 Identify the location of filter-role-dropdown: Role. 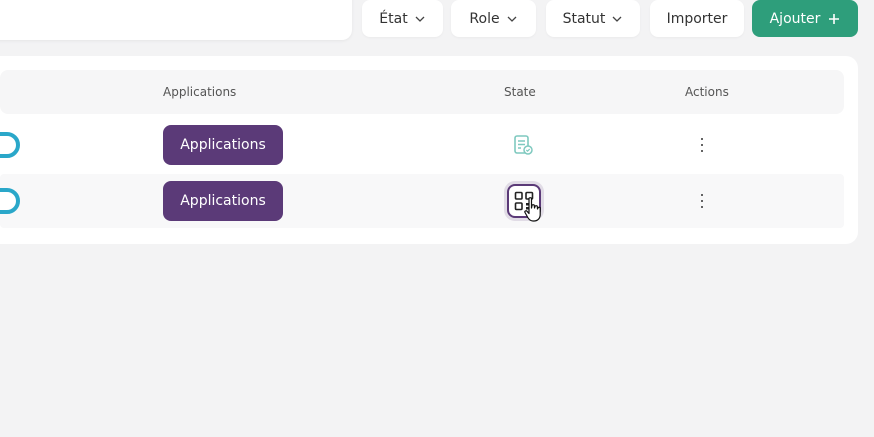
(493, 18).